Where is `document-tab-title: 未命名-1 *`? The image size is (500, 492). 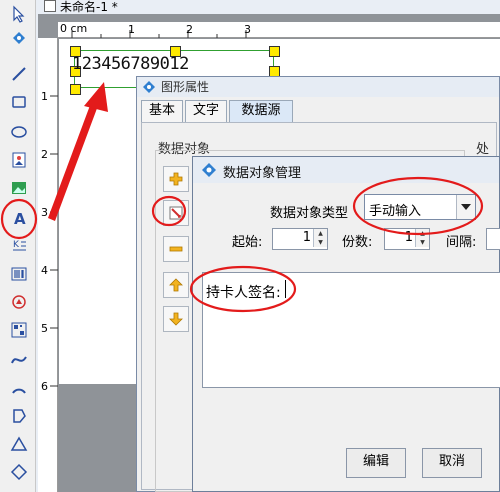
document-tab-title: 未命名-1 * is located at coordinates (89, 7).